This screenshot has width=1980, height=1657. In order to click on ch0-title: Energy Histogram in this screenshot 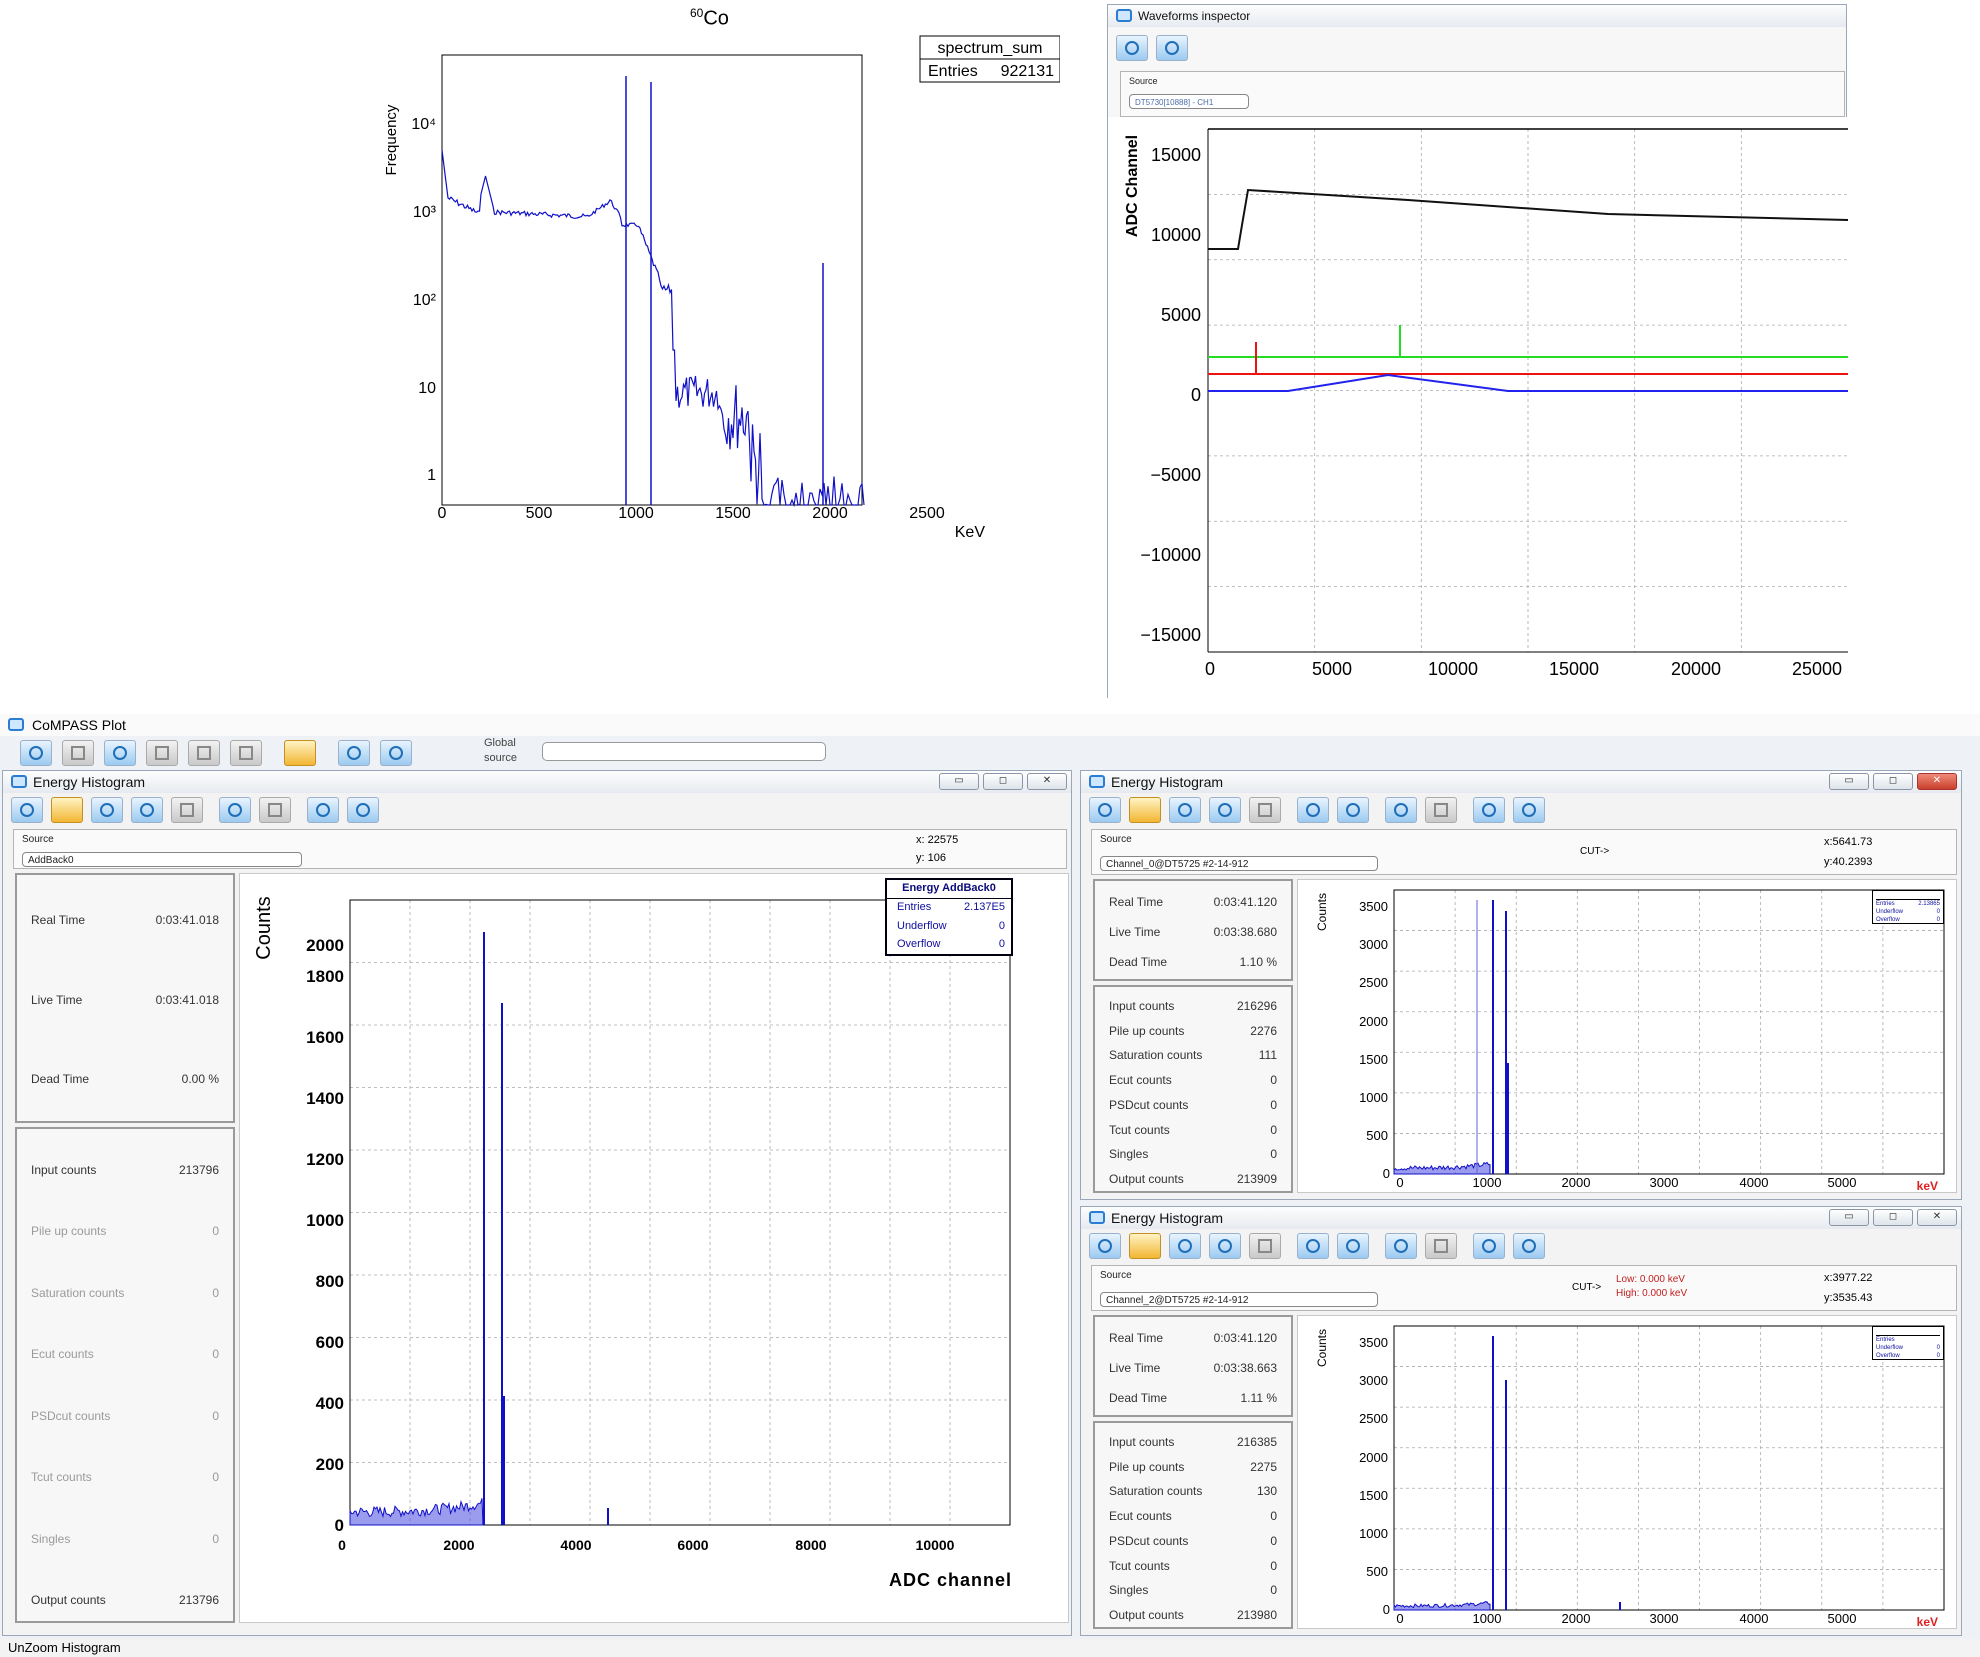, I will do `click(1167, 782)`.